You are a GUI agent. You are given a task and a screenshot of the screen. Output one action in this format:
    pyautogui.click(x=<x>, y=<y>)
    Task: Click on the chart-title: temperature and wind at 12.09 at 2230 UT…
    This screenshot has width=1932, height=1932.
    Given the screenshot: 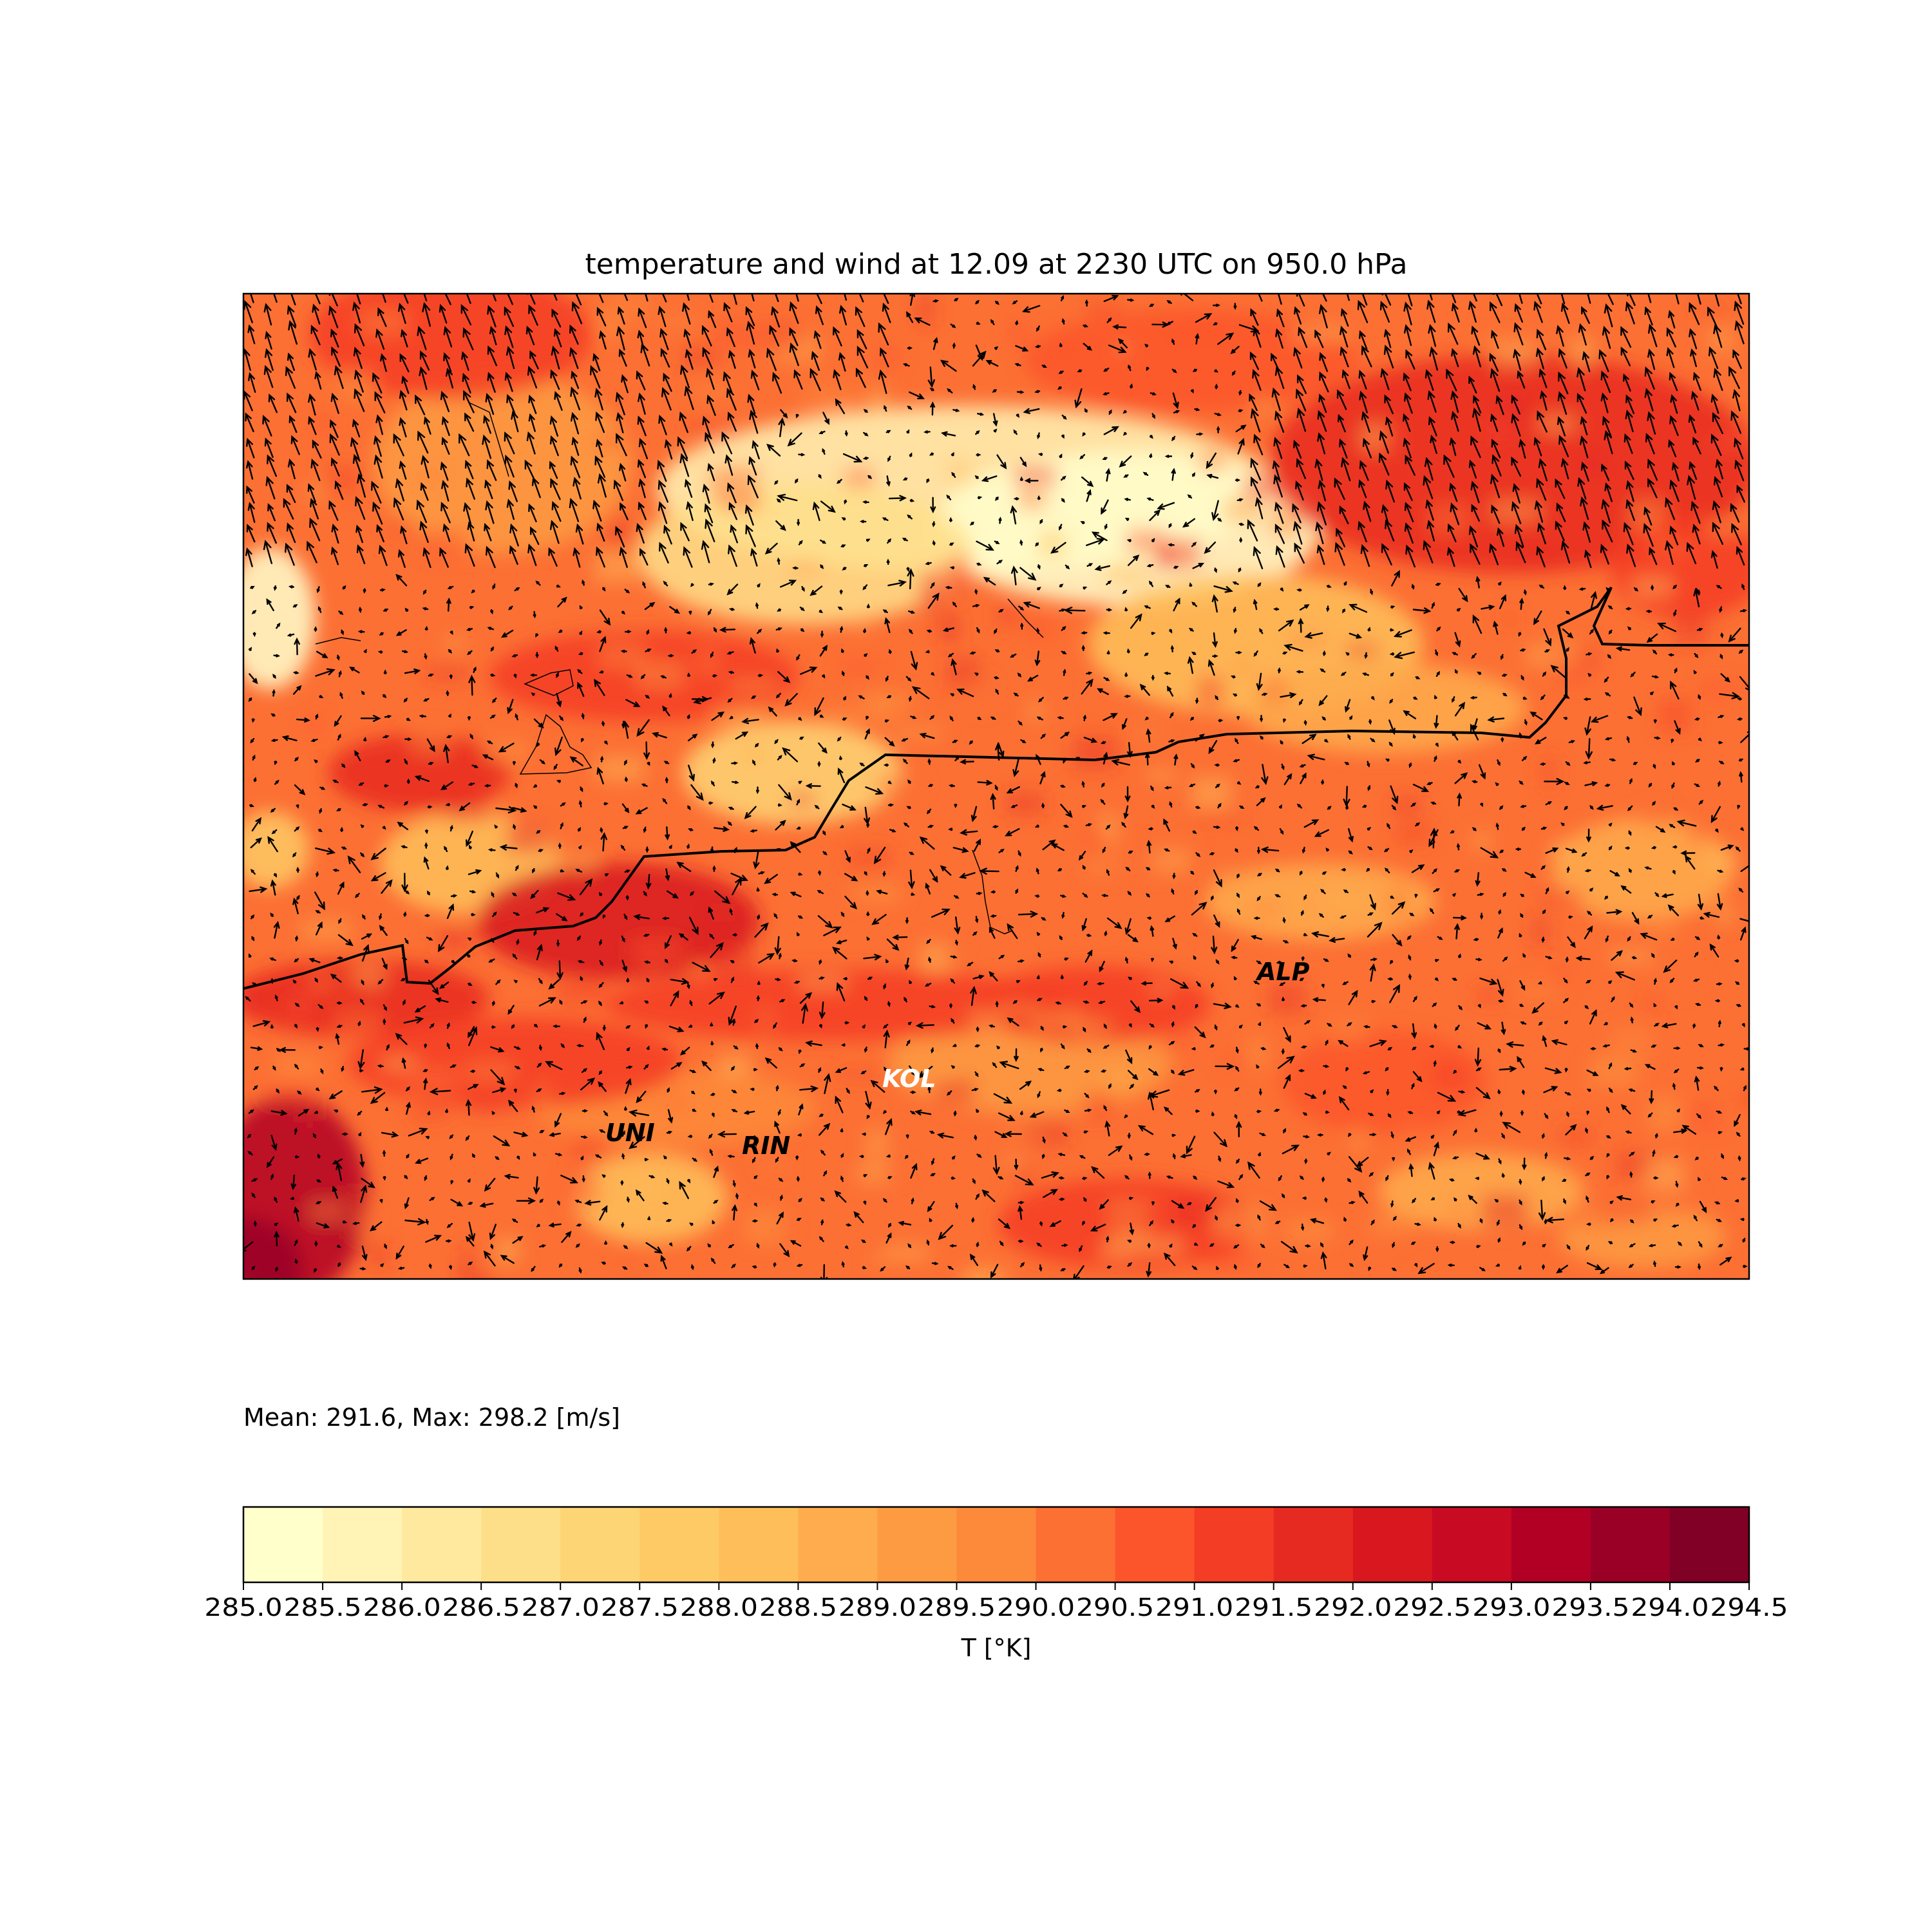 What is the action you would take?
    pyautogui.click(x=996, y=264)
    